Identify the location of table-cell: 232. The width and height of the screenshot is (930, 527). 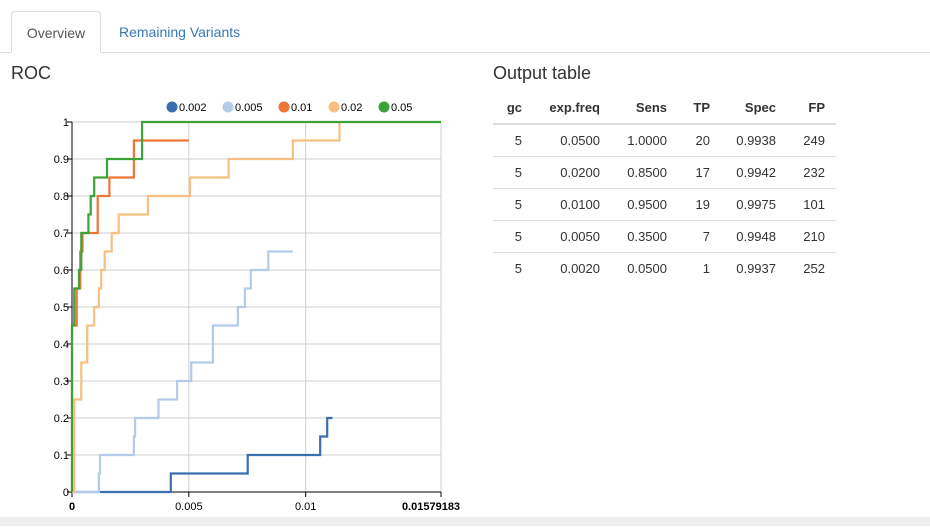
(806, 172).